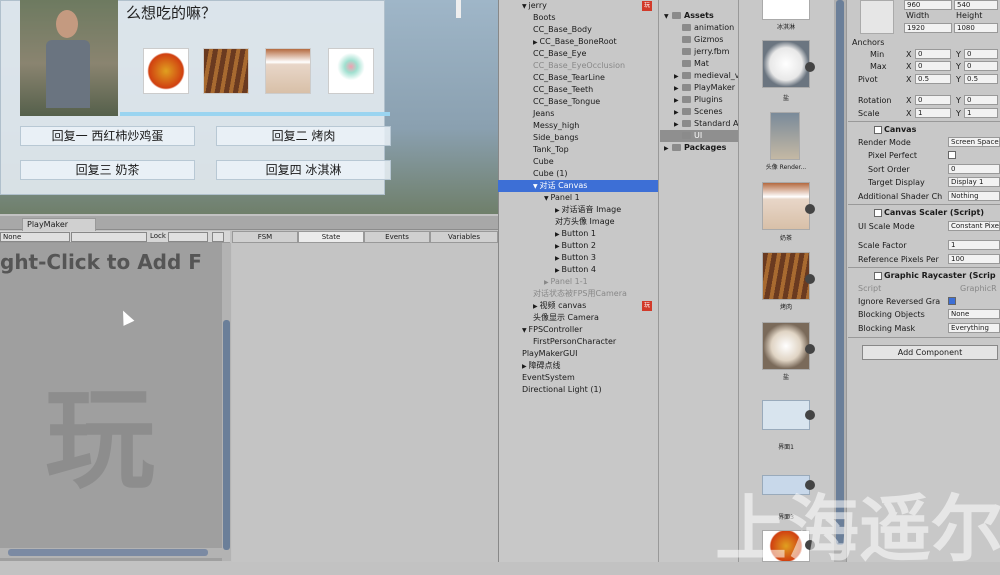 The width and height of the screenshot is (1000, 575). What do you see at coordinates (840, 272) in the screenshot?
I see `assets-scroll-thumb` at bounding box center [840, 272].